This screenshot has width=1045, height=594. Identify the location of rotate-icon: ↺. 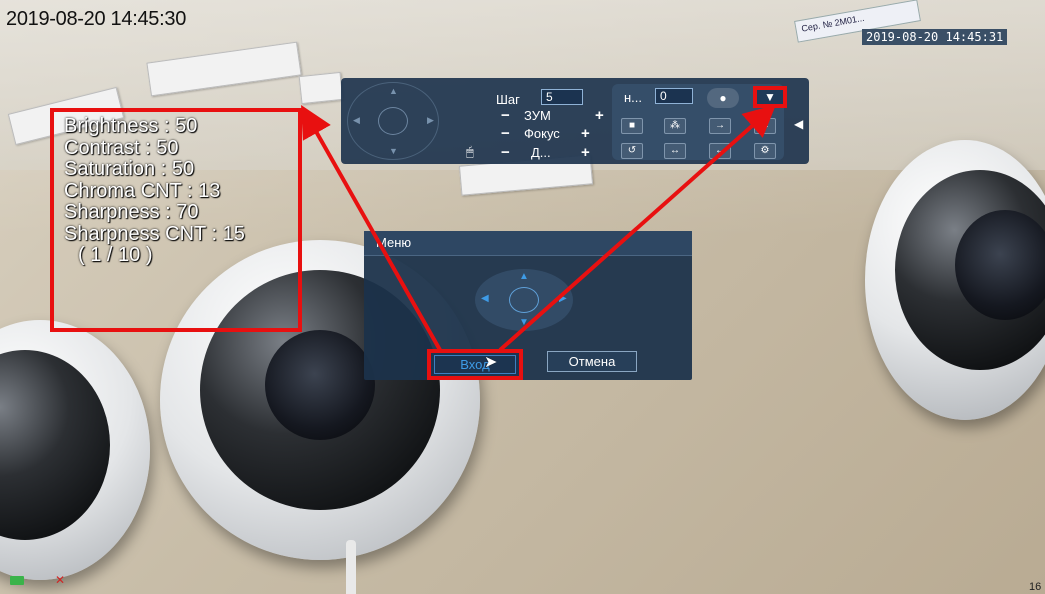
(632, 151).